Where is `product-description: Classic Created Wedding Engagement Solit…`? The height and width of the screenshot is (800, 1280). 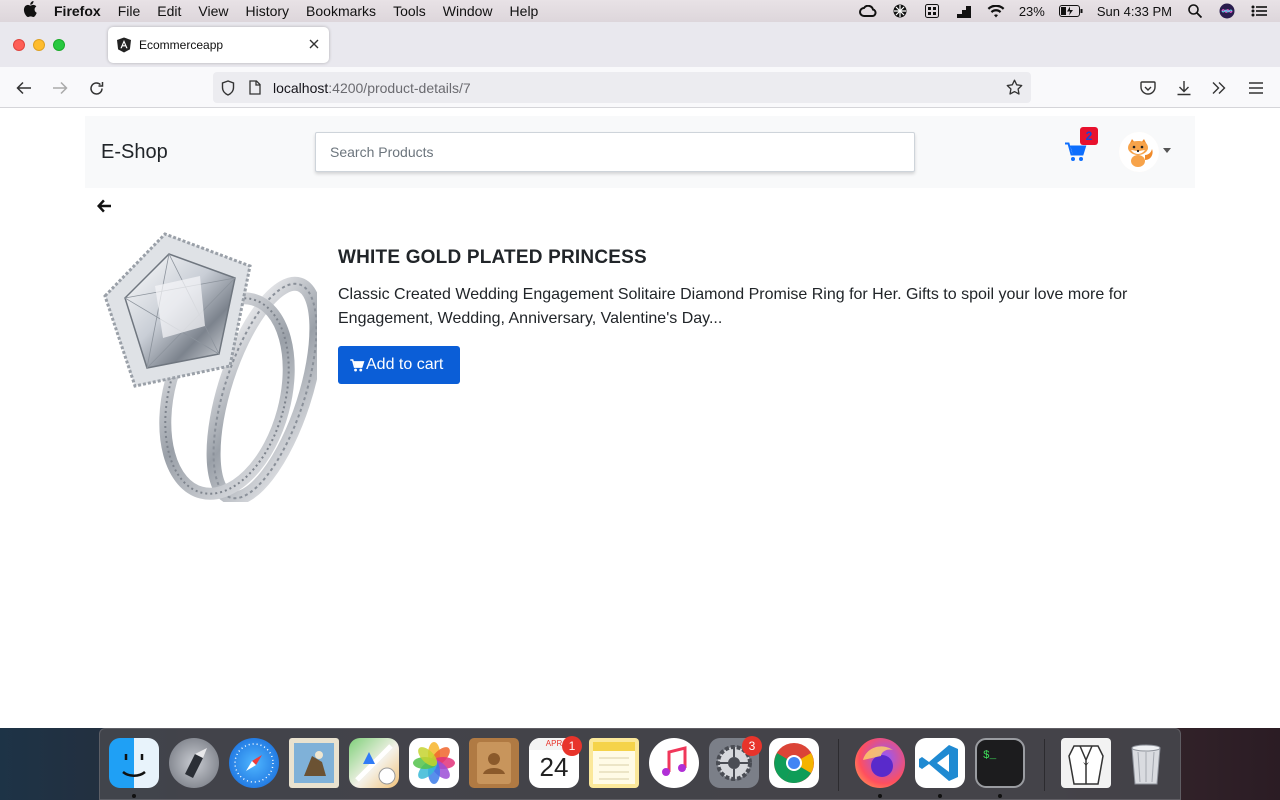 product-description: Classic Created Wedding Engagement Solit… is located at coordinates (733, 306).